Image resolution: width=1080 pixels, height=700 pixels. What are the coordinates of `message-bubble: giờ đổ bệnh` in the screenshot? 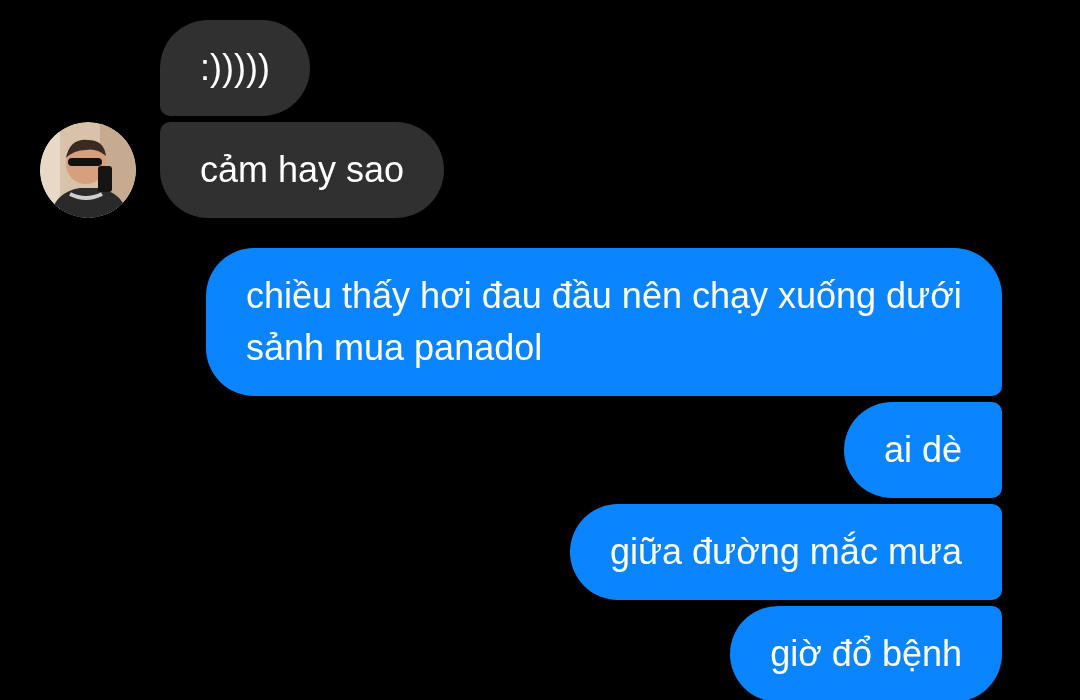 It's located at (866, 653).